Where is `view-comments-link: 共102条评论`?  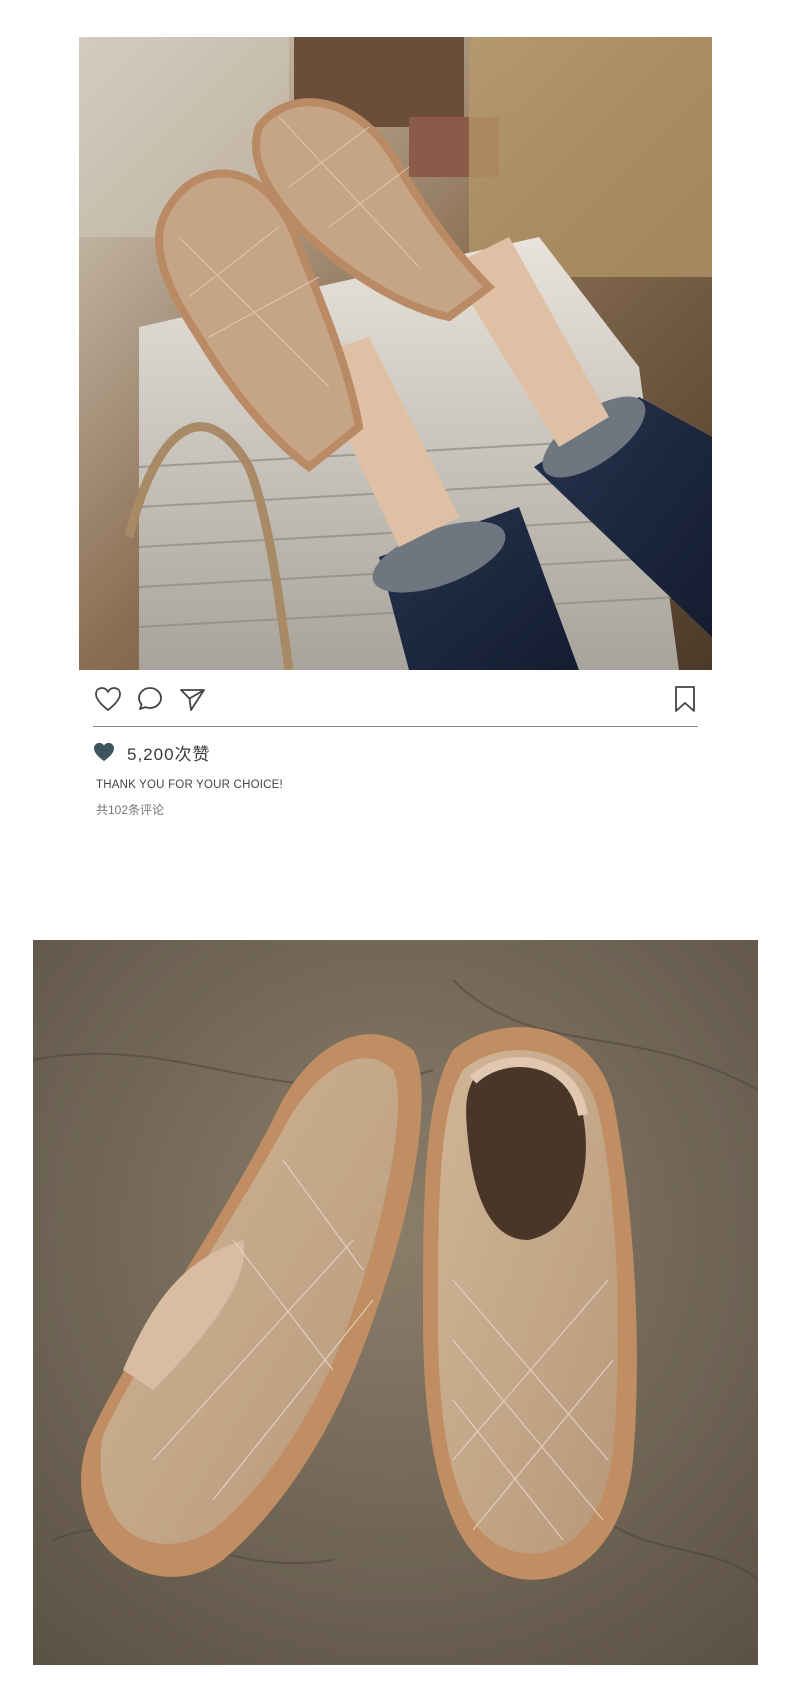
view-comments-link: 共102条评论 is located at coordinates (130, 809).